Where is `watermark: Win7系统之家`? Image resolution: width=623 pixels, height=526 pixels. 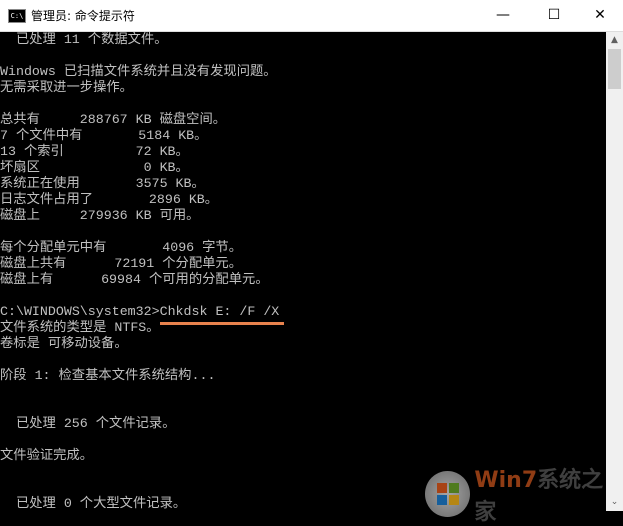 watermark: Win7系统之家 is located at coordinates (524, 494).